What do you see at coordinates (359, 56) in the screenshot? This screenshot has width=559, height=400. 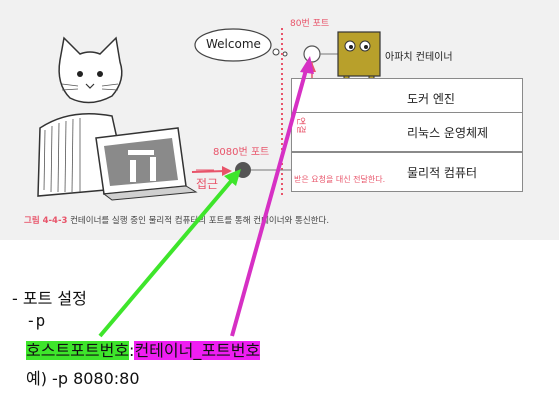 I see `apache-container-icon` at bounding box center [359, 56].